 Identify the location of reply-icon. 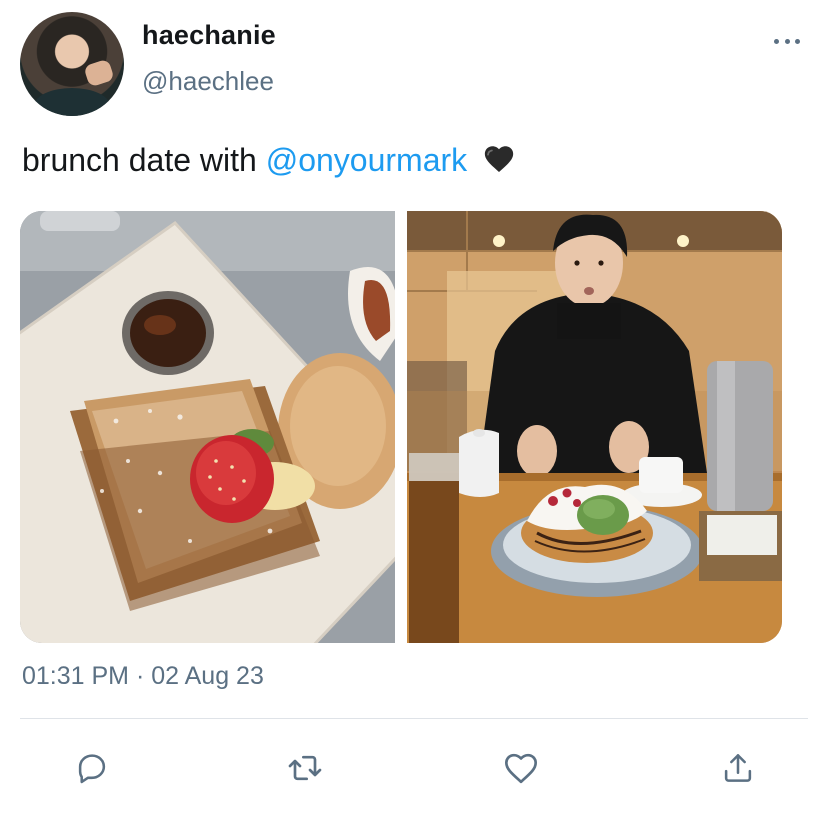
(92, 769).